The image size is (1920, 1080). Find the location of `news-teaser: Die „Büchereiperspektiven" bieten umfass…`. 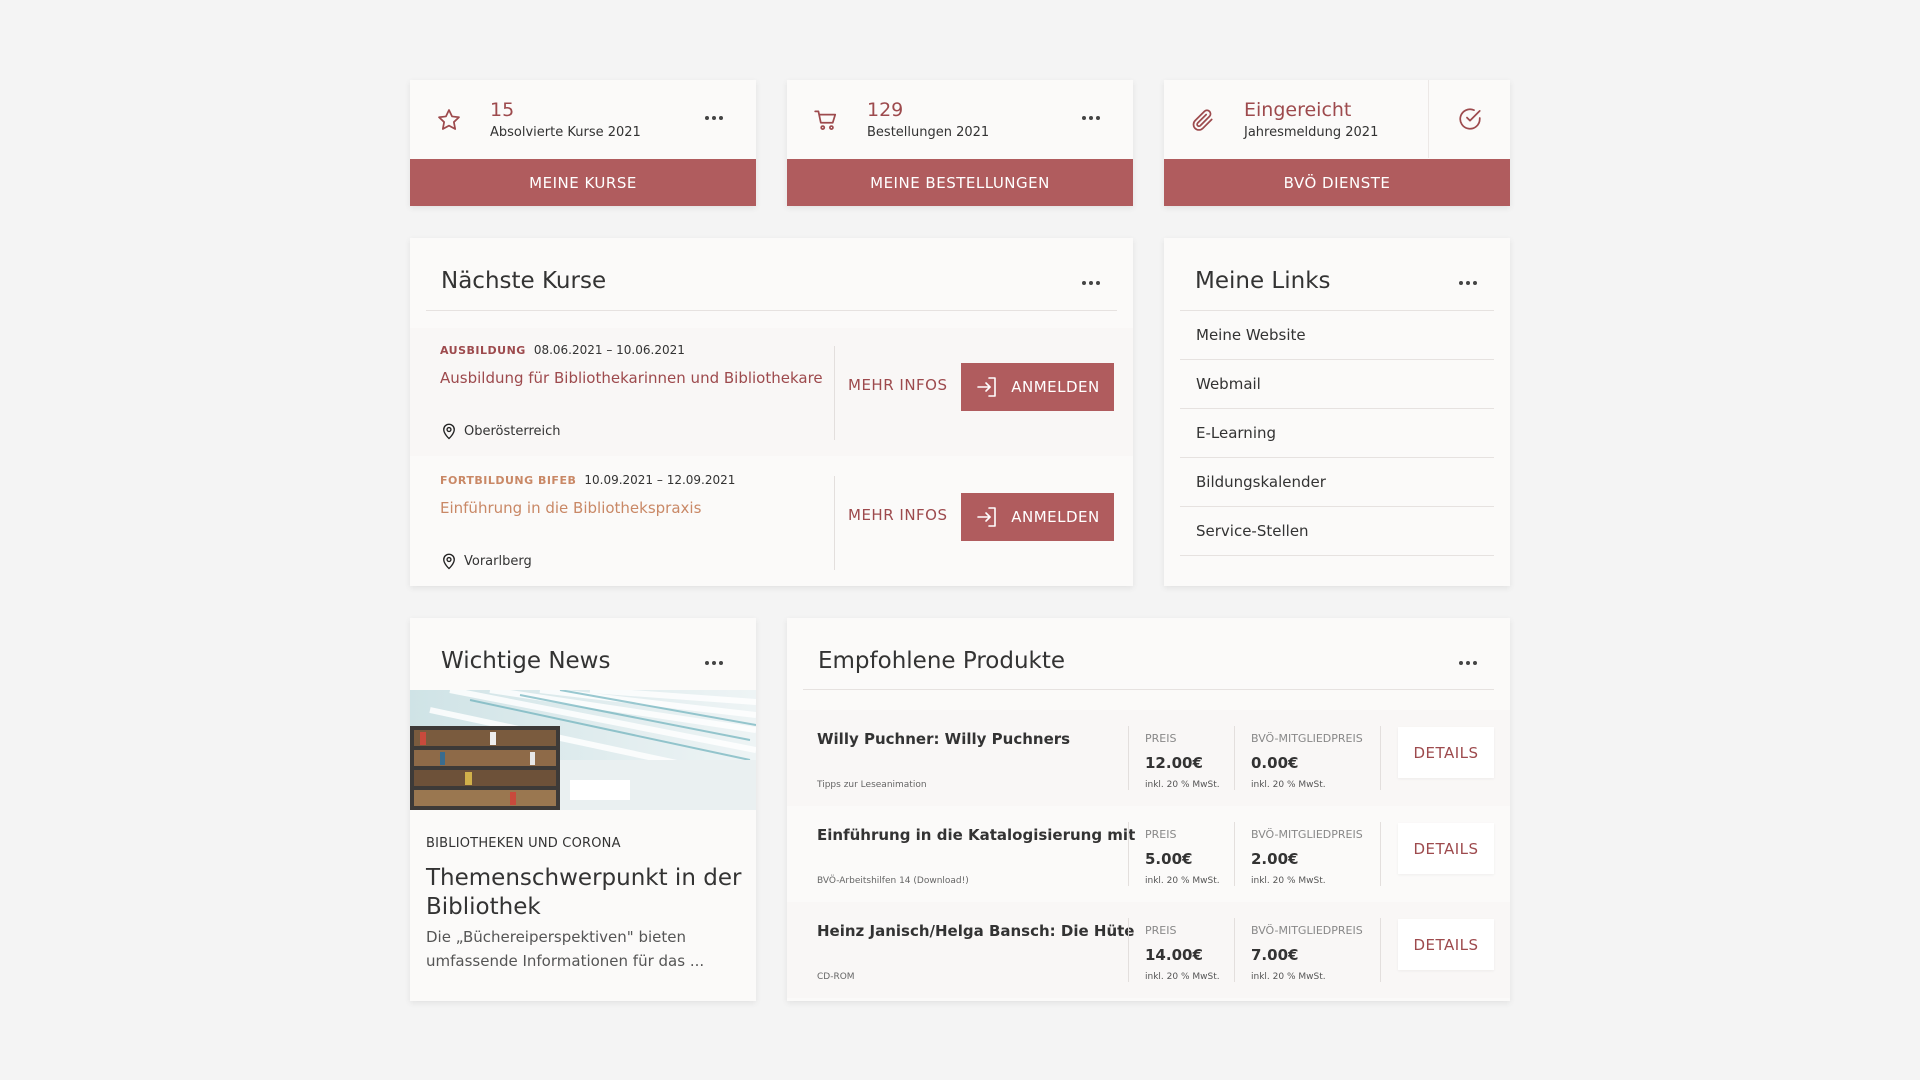

news-teaser: Die „Büchereiperspektiven" bieten umfass… is located at coordinates (565, 949).